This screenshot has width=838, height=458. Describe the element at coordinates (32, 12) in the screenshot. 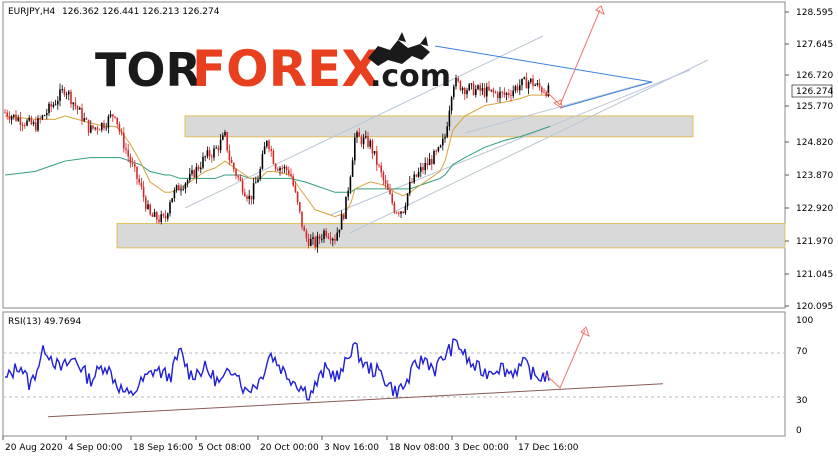

I see `chart-symbol: EURJPY,H4` at that location.